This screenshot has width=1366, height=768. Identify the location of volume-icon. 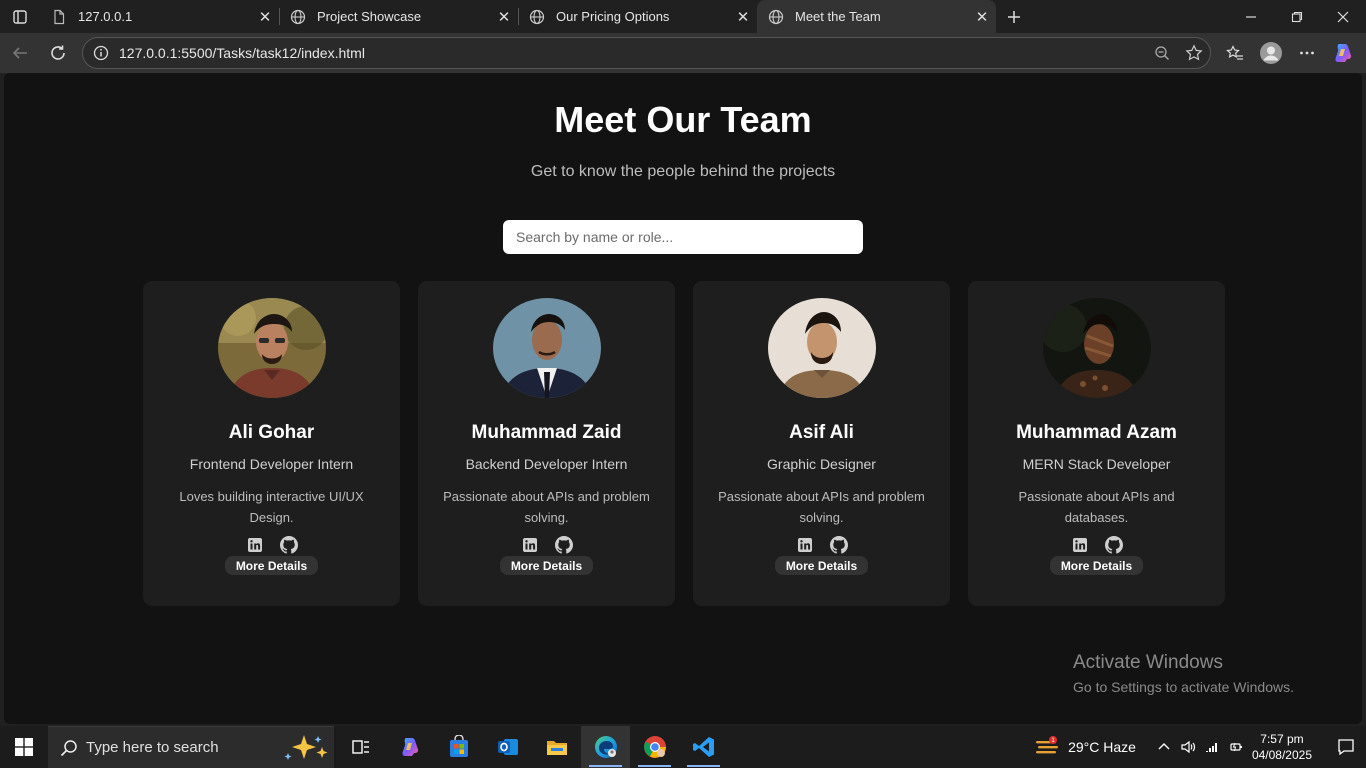
(1188, 747).